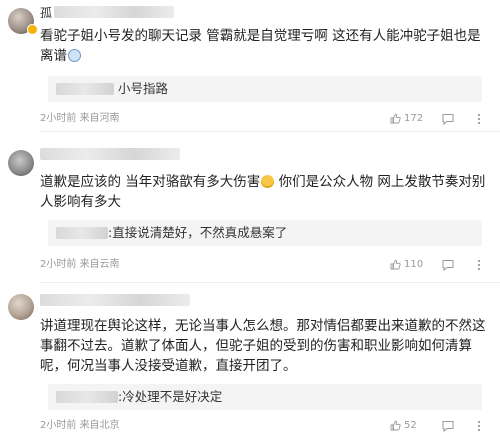 Image resolution: width=500 pixels, height=440 pixels. What do you see at coordinates (32, 29) in the screenshot?
I see `vip-badge-icon` at bounding box center [32, 29].